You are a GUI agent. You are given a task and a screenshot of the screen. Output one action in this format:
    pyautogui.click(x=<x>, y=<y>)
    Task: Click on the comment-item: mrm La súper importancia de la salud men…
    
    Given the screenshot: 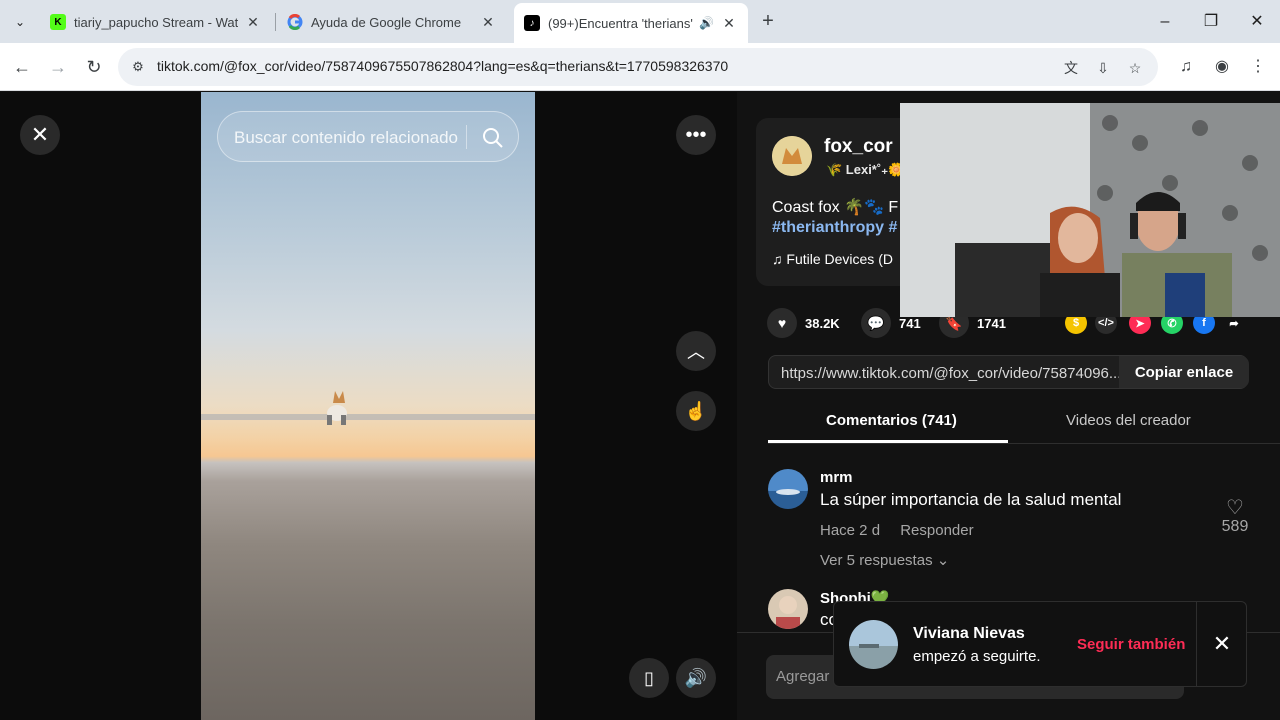 What is the action you would take?
    pyautogui.click(x=1008, y=524)
    